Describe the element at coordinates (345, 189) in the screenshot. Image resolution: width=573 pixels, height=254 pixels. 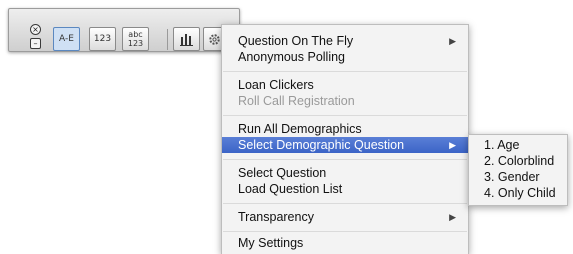
I see `menu-item-load-question-list: Load Question List` at that location.